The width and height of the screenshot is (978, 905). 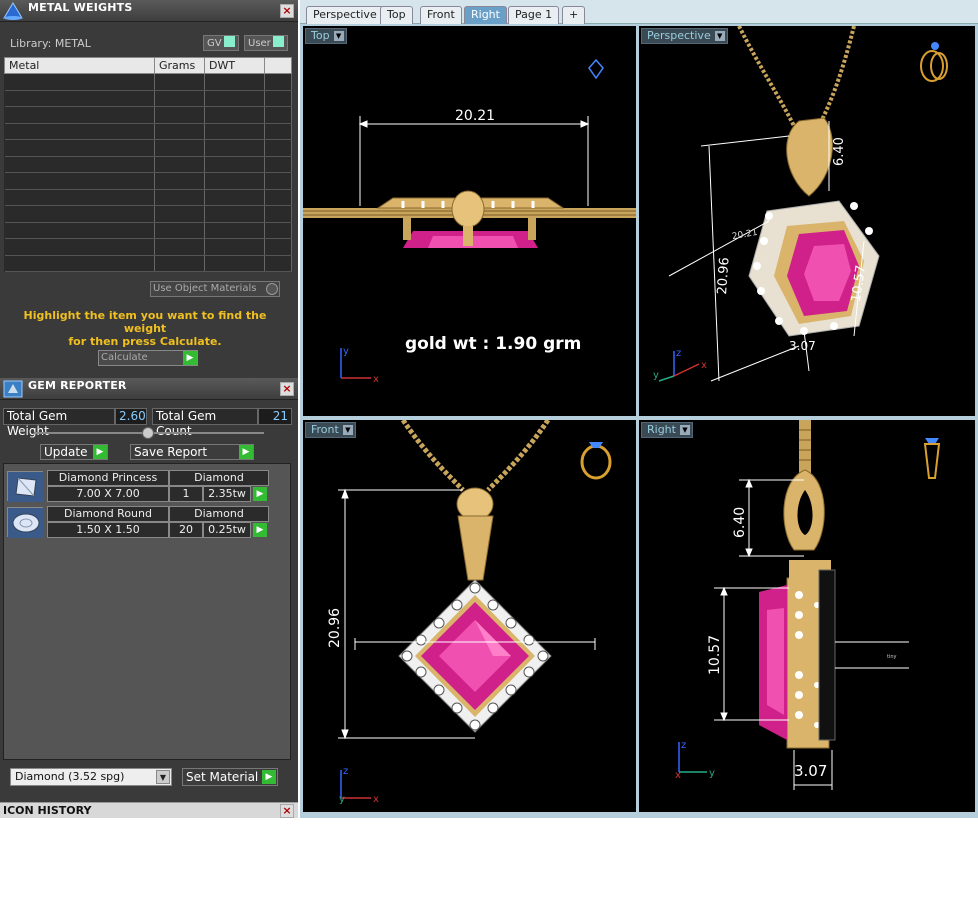 I want to click on gem-name: Diamond Princess, so click(x=108, y=478).